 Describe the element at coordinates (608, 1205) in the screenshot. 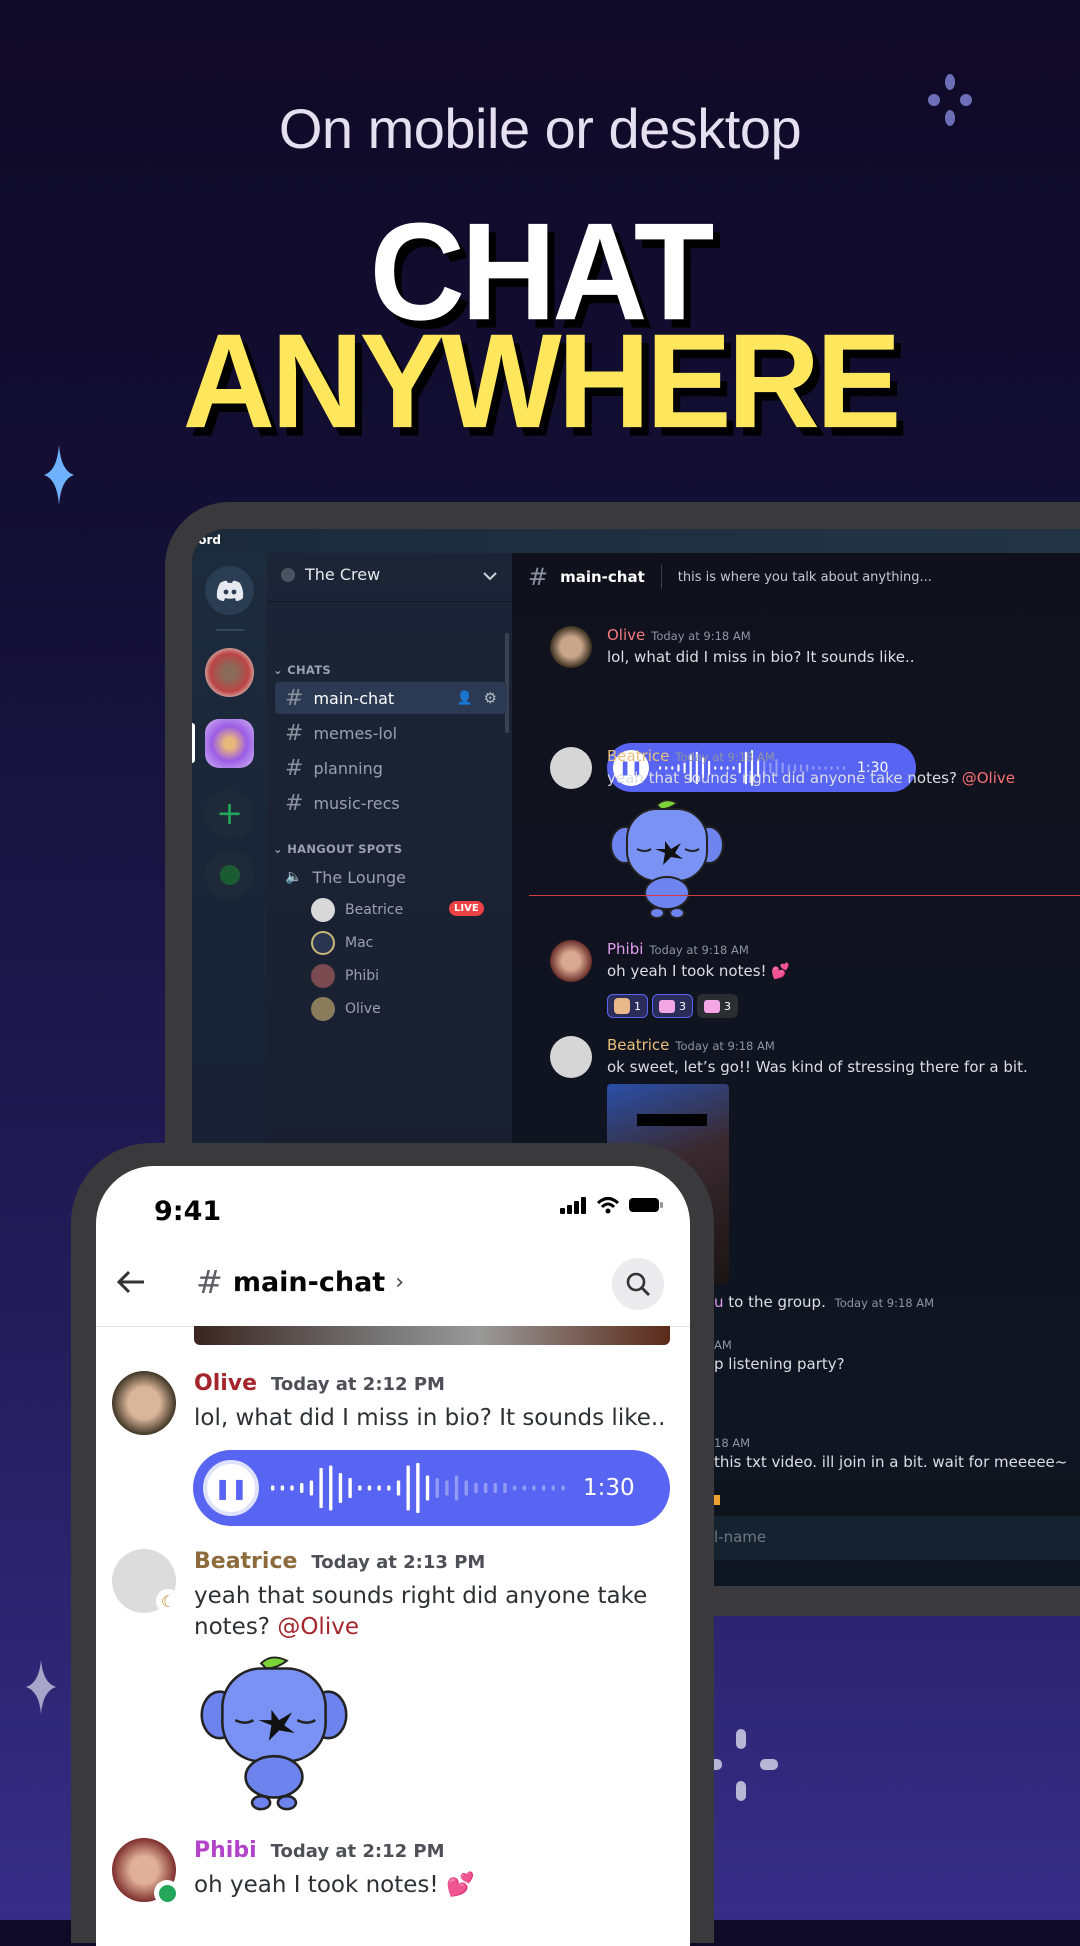

I see `wifi-icon` at that location.